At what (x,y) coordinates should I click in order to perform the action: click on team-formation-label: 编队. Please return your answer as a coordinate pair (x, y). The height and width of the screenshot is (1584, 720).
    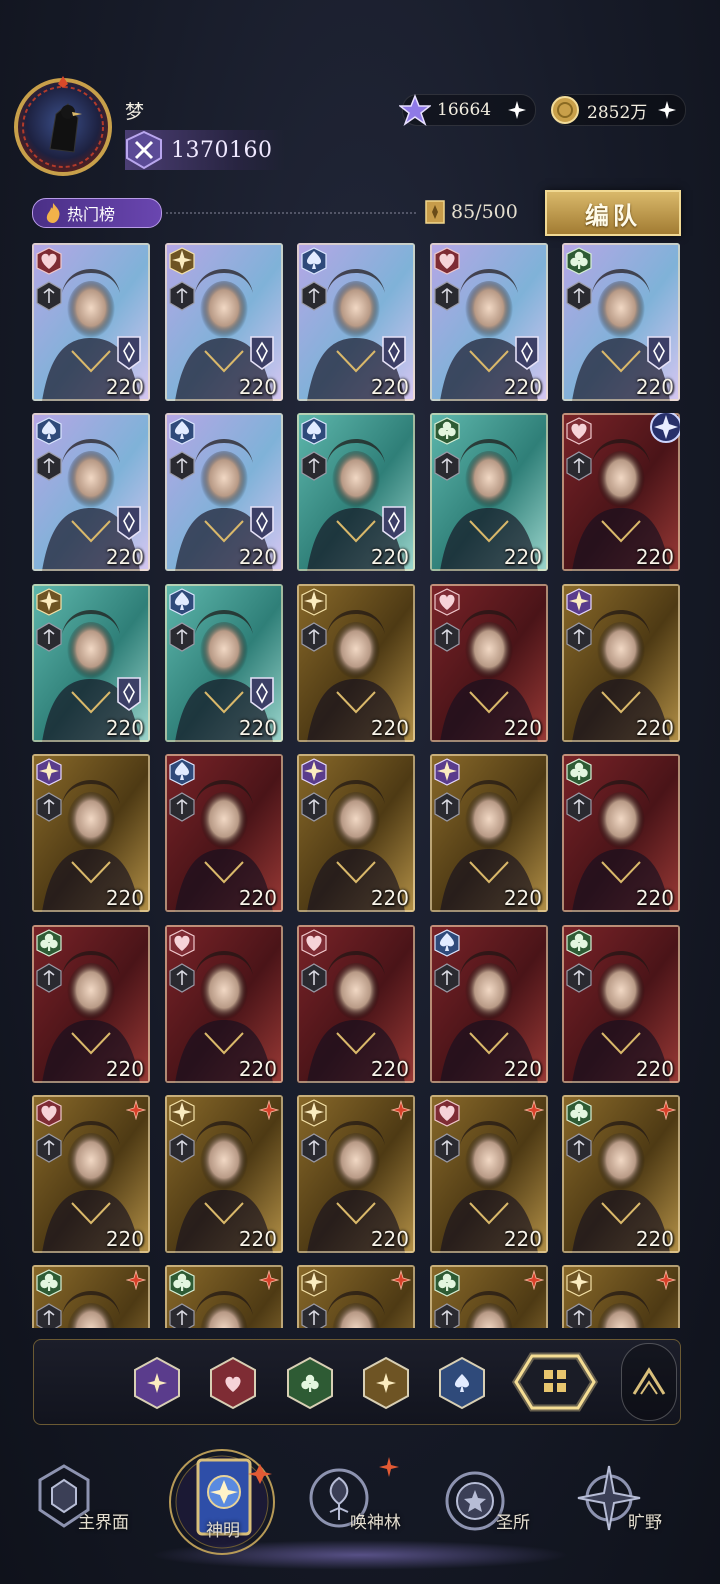
    Looking at the image, I should click on (613, 215).